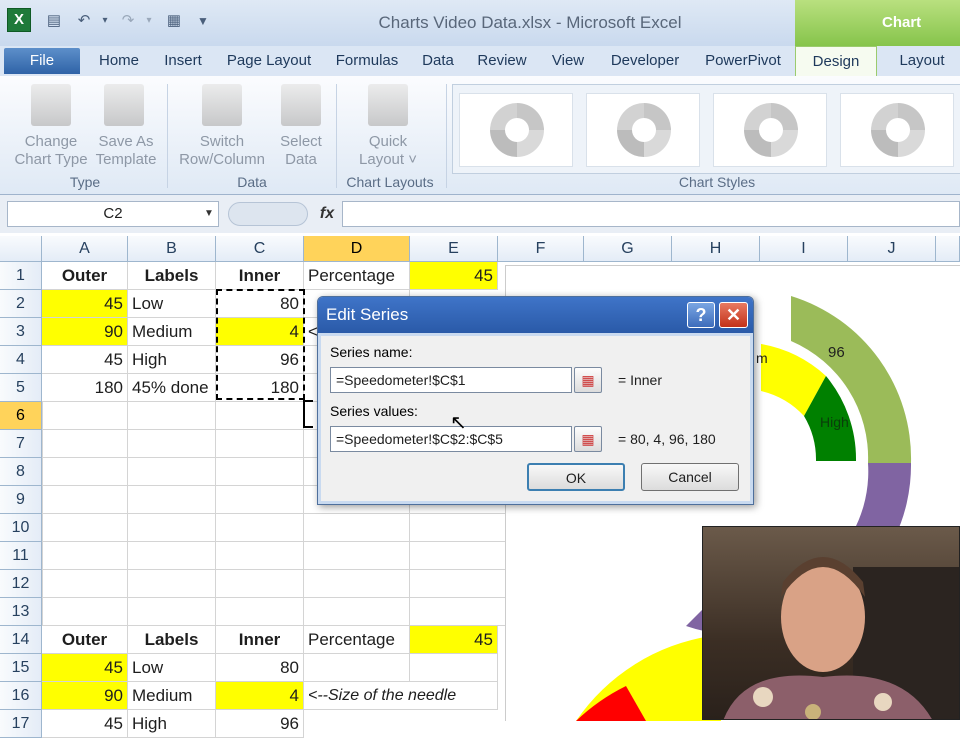 Image resolution: width=960 pixels, height=738 pixels. I want to click on row-header-17: 17, so click(21, 724).